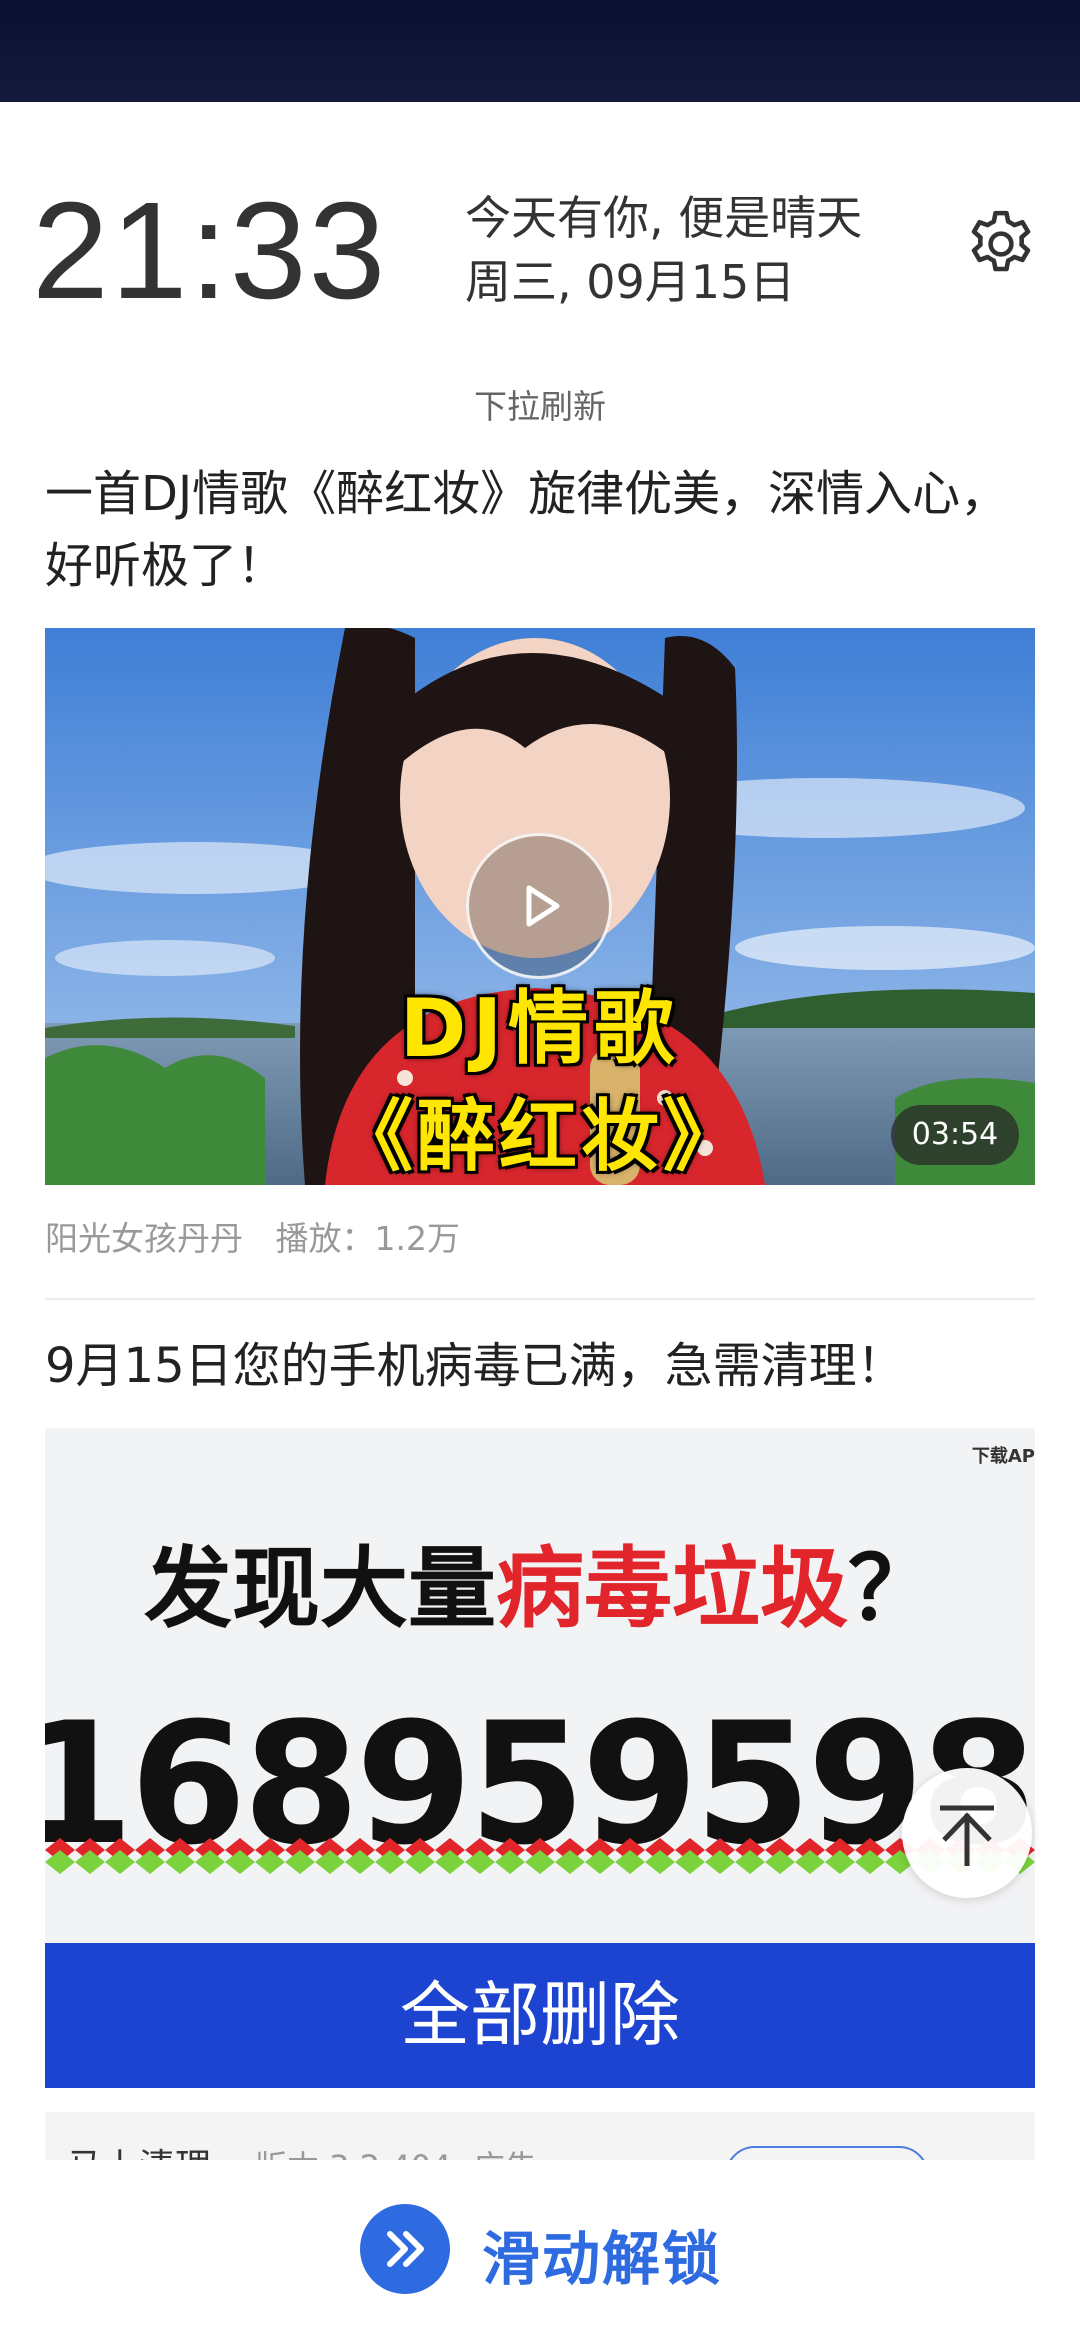 The height and width of the screenshot is (2340, 1080). What do you see at coordinates (630, 282) in the screenshot?
I see `date-text: 周三, 09月15日` at bounding box center [630, 282].